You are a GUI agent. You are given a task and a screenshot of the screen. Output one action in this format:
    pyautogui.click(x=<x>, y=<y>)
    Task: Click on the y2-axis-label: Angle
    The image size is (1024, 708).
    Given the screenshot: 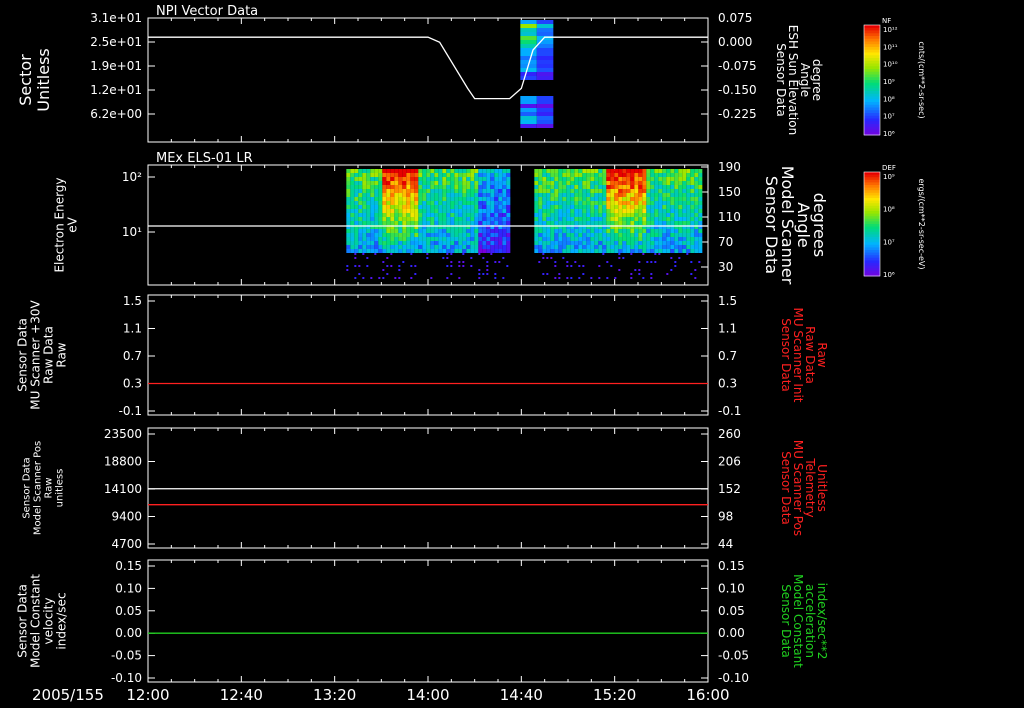 What is the action you would take?
    pyautogui.click(x=805, y=80)
    